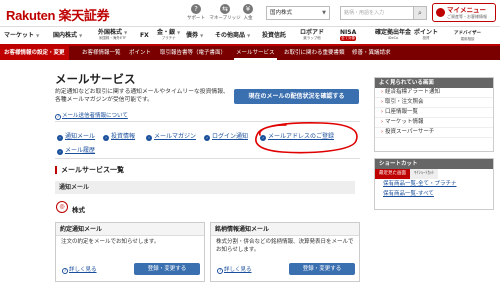  Describe the element at coordinates (78, 210) in the screenshot. I see `category-title: 株式` at that location.